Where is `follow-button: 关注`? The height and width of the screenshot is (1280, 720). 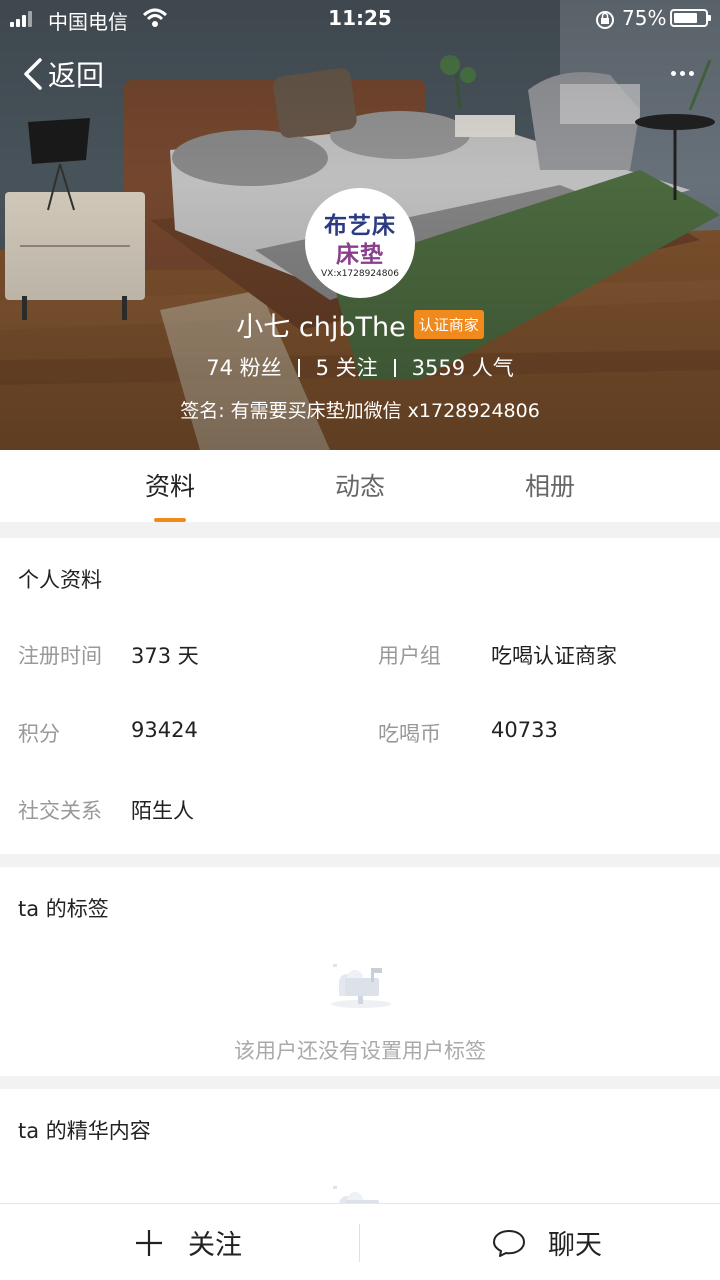 follow-button: 关注 is located at coordinates (188, 1242).